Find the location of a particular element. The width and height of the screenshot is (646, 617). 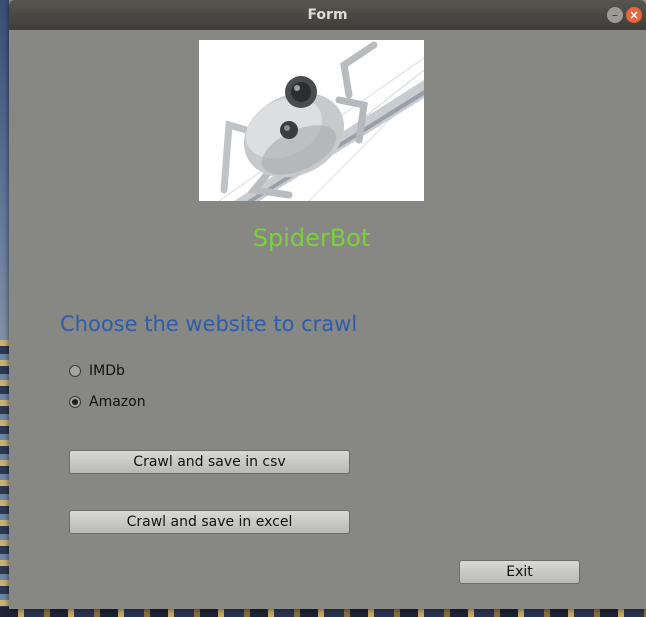

crawl-save-excel-button: Crawl and save in excel is located at coordinates (209, 522).